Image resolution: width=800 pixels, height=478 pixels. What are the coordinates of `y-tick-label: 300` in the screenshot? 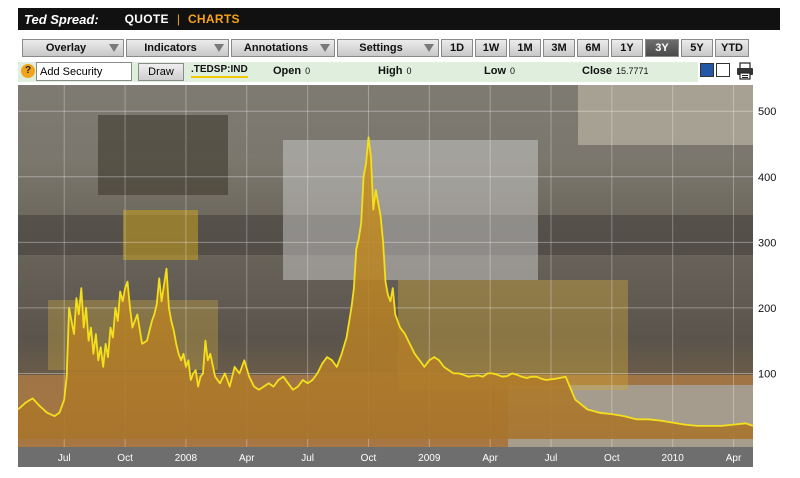 It's located at (767, 243).